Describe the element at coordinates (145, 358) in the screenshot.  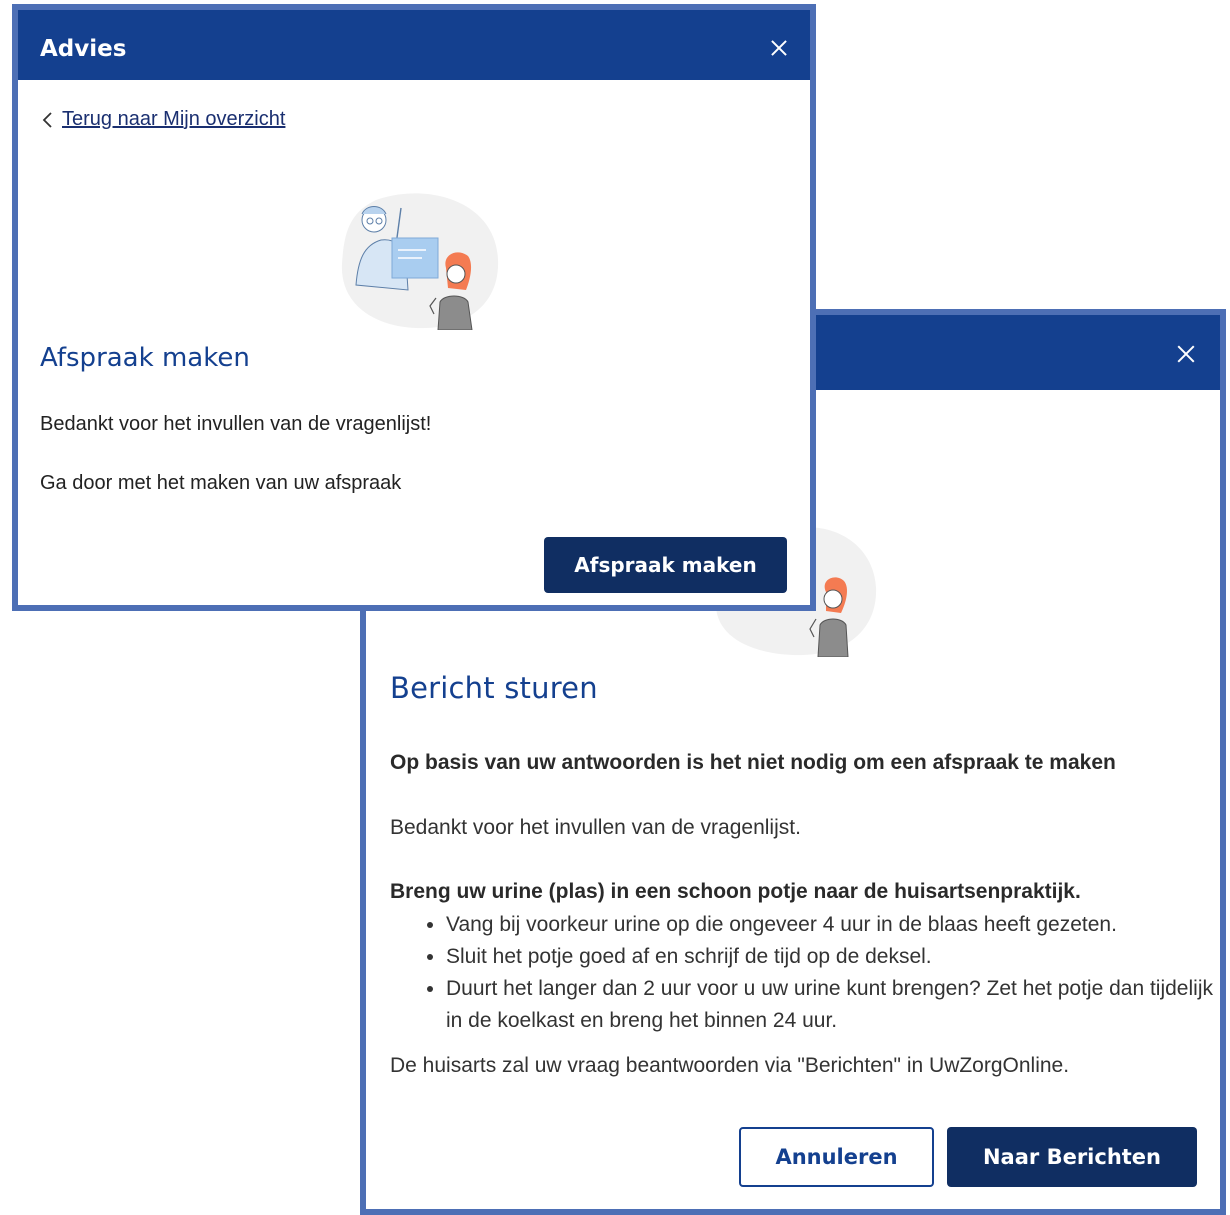
I see `dialog-title: Afspraak maken` at that location.